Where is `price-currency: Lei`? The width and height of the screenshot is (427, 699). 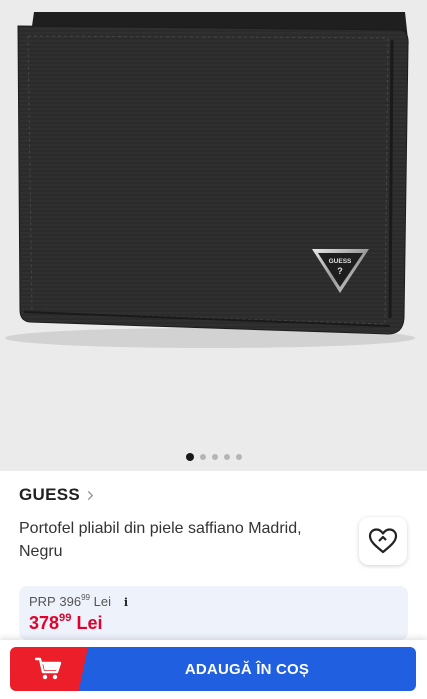 price-currency: Lei is located at coordinates (89, 623).